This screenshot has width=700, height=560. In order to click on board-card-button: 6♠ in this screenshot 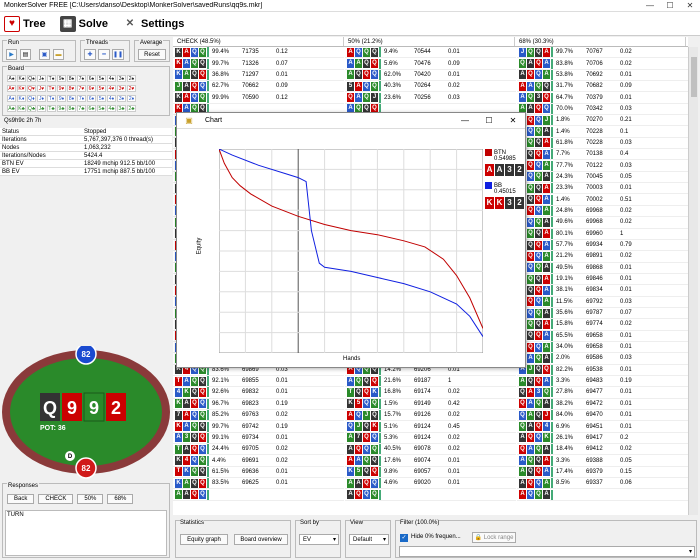, I will do `click(91, 78)`.